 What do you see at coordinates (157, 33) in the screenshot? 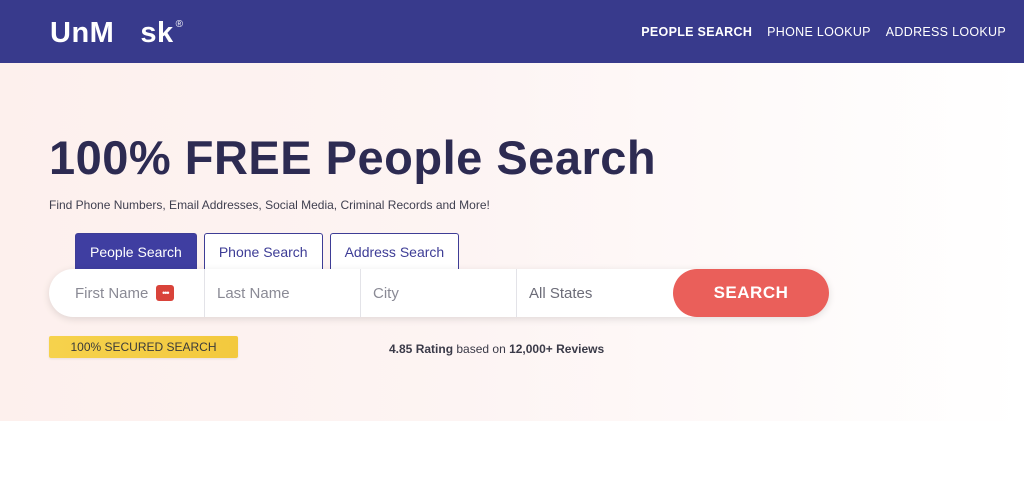
I see `logo-text-right: sk` at bounding box center [157, 33].